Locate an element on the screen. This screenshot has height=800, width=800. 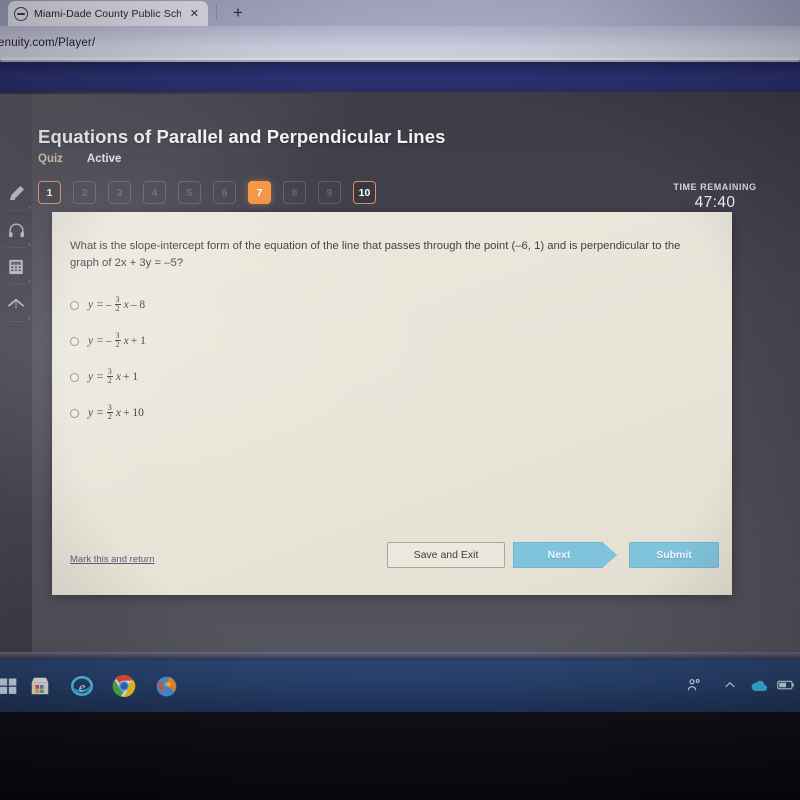
timer-value: 47:40 is located at coordinates (715, 202).